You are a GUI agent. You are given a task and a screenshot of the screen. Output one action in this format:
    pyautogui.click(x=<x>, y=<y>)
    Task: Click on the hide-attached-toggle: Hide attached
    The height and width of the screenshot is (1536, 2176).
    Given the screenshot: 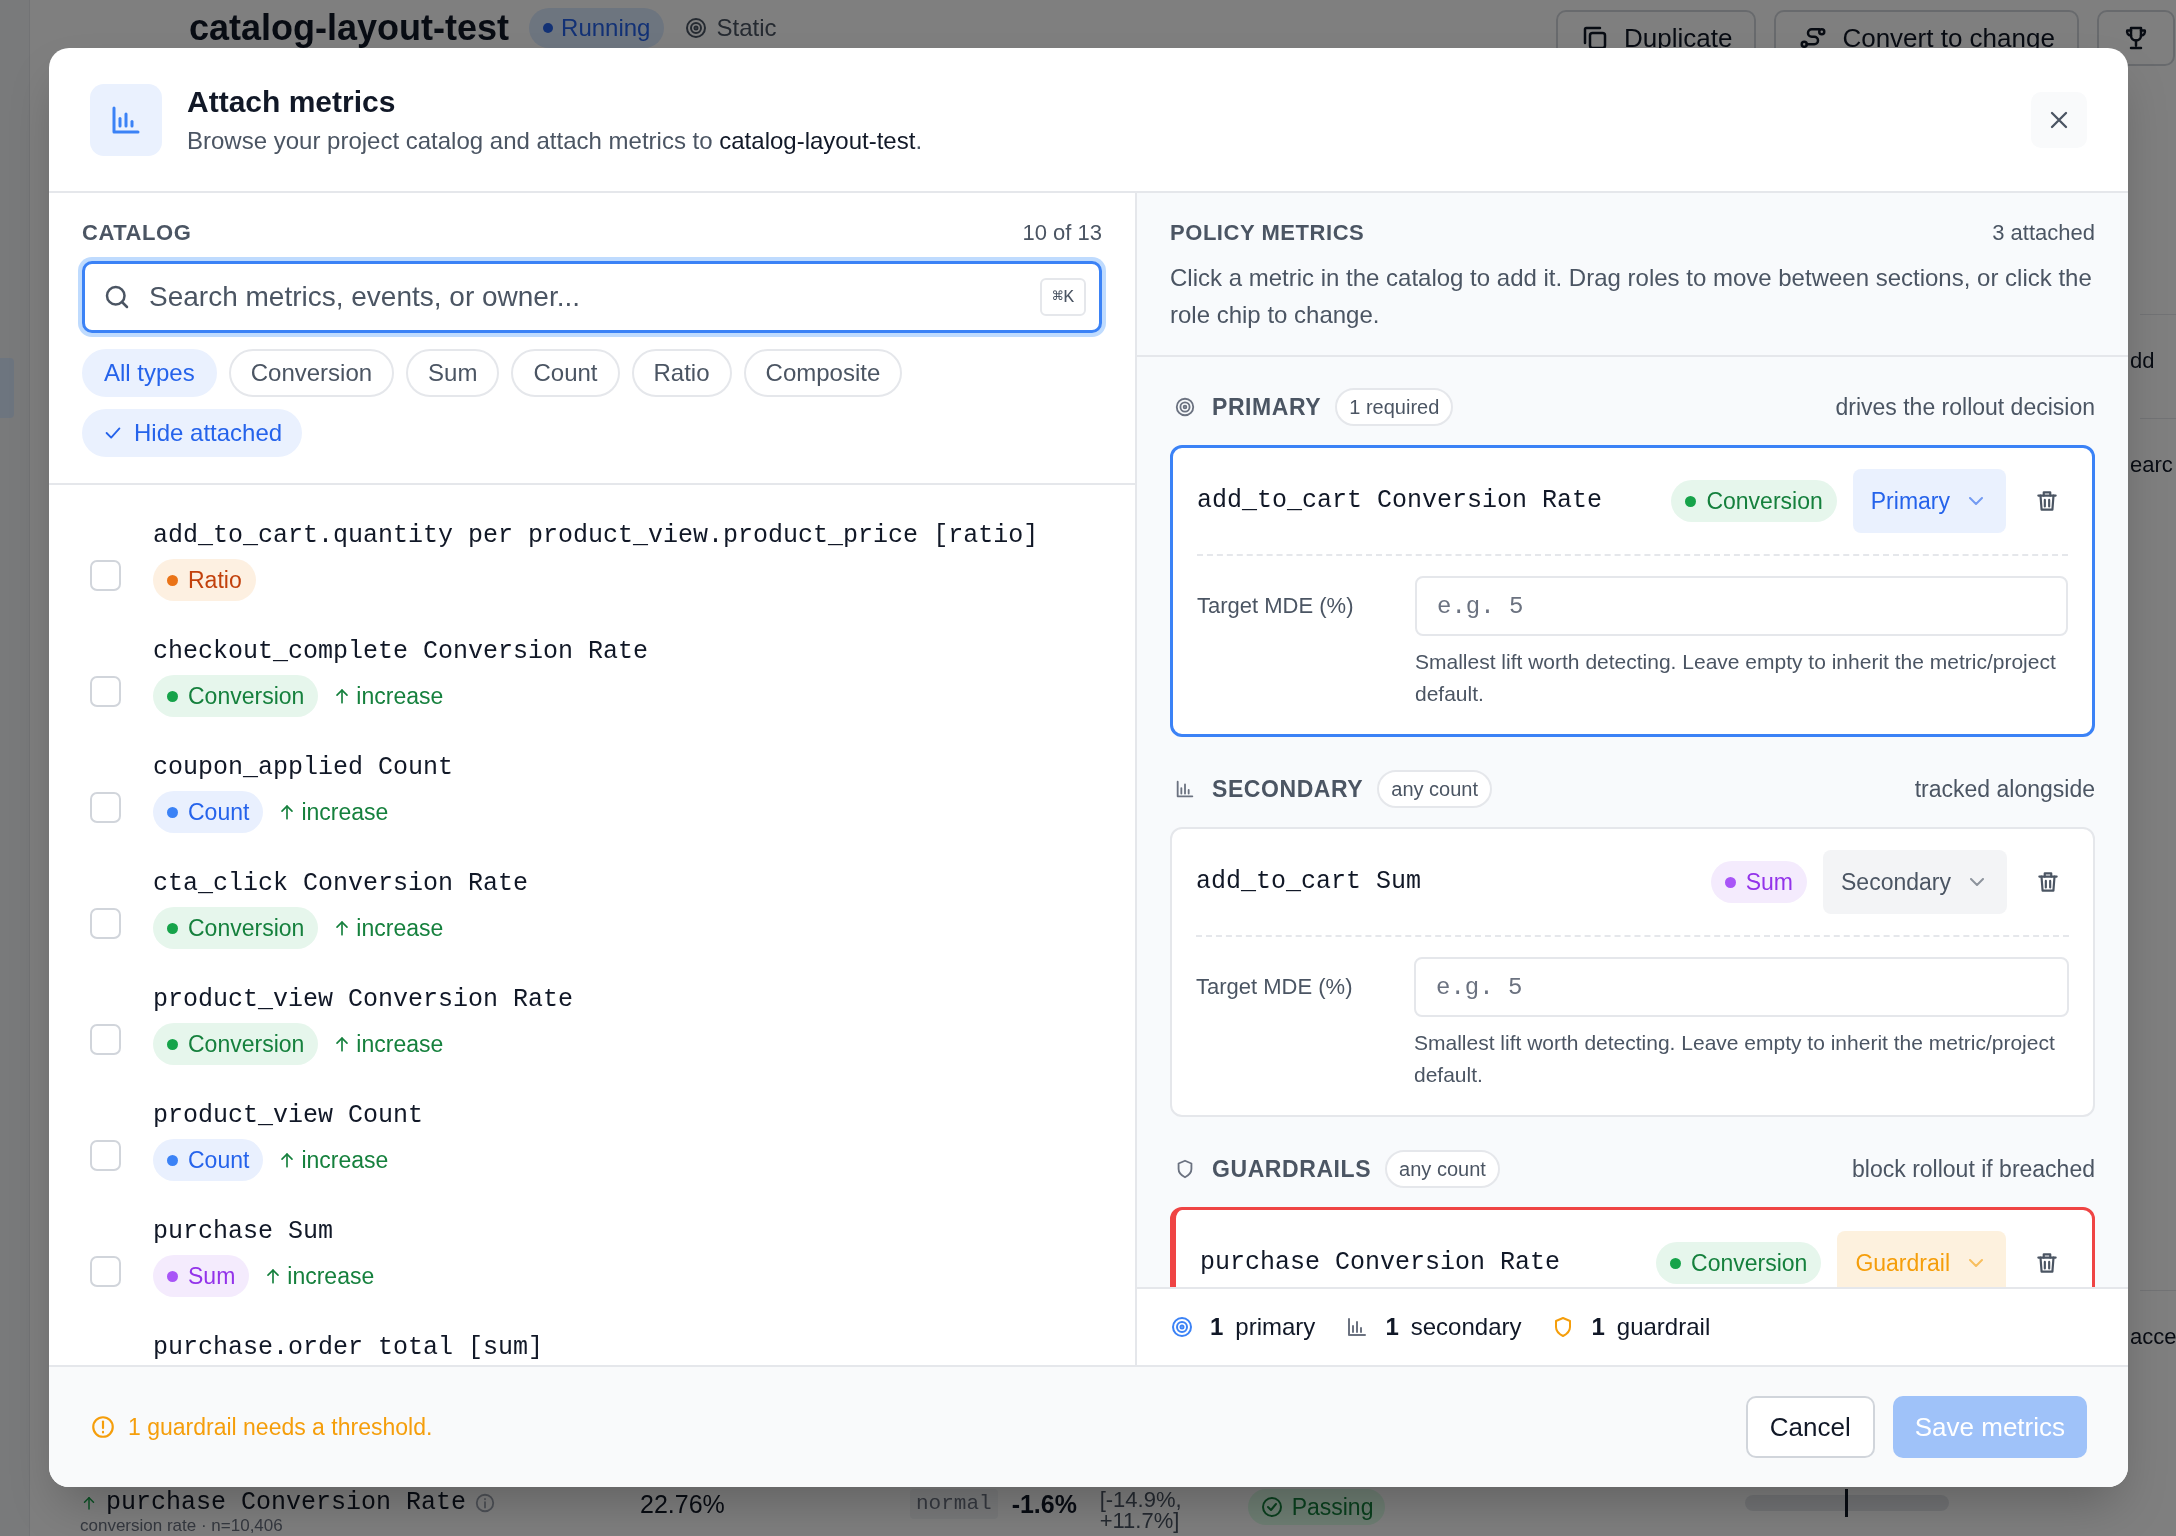 What is the action you would take?
    pyautogui.click(x=192, y=433)
    